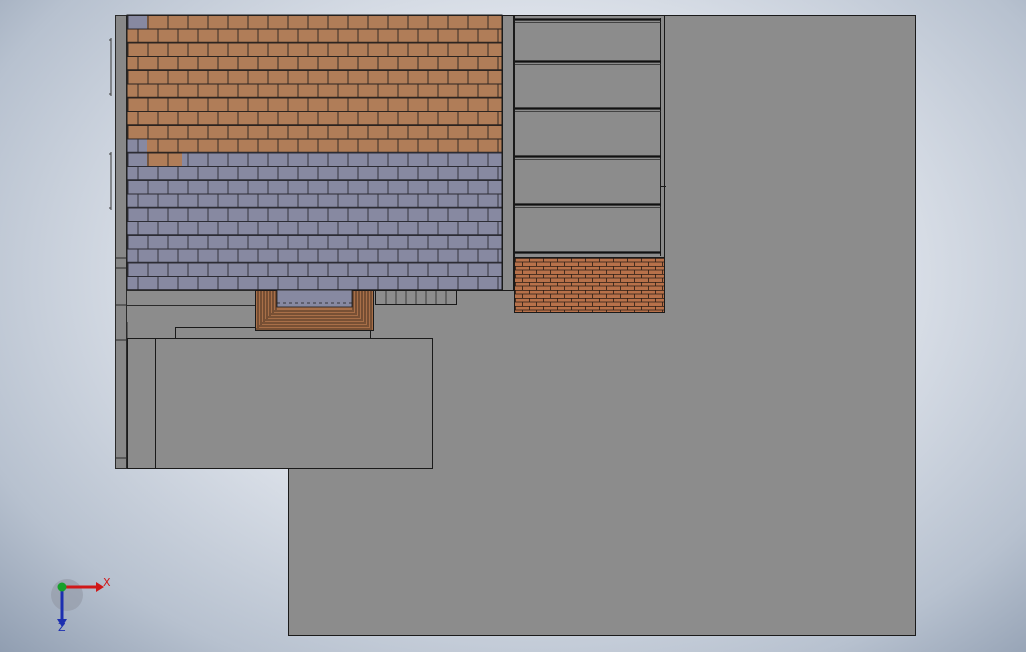 The width and height of the screenshot is (1026, 652). What do you see at coordinates (77, 603) in the screenshot?
I see `orientation-triad` at bounding box center [77, 603].